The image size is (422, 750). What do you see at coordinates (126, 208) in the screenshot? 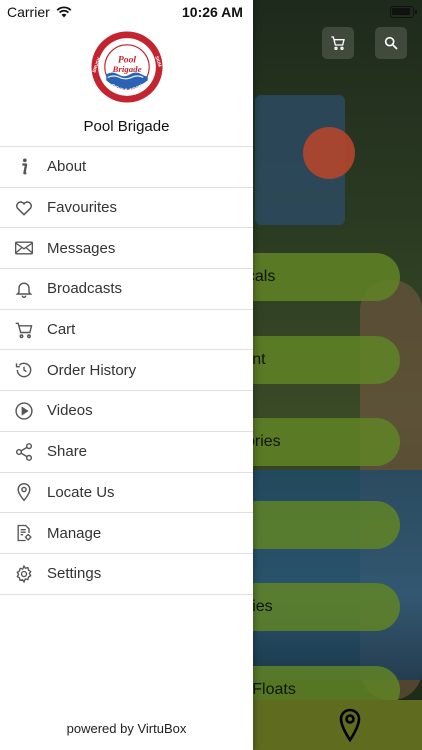
I see `menu-item-favourites: Favourites` at bounding box center [126, 208].